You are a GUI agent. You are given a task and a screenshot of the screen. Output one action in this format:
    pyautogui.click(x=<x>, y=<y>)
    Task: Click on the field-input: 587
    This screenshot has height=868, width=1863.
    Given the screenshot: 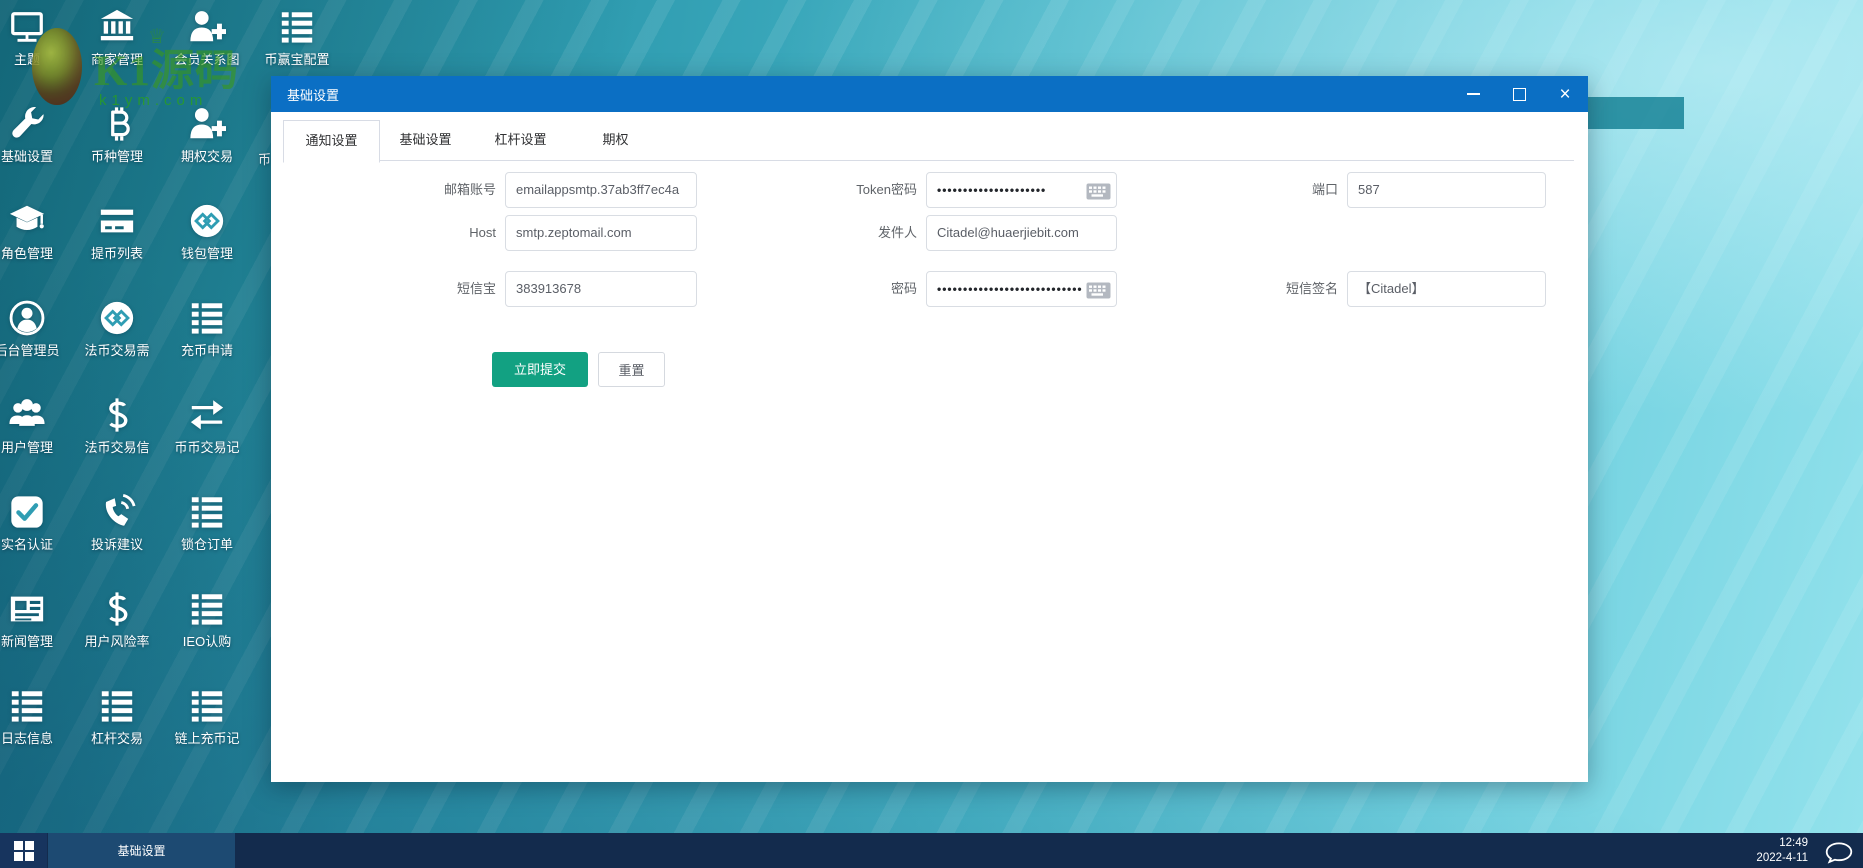 What is the action you would take?
    pyautogui.click(x=1446, y=190)
    